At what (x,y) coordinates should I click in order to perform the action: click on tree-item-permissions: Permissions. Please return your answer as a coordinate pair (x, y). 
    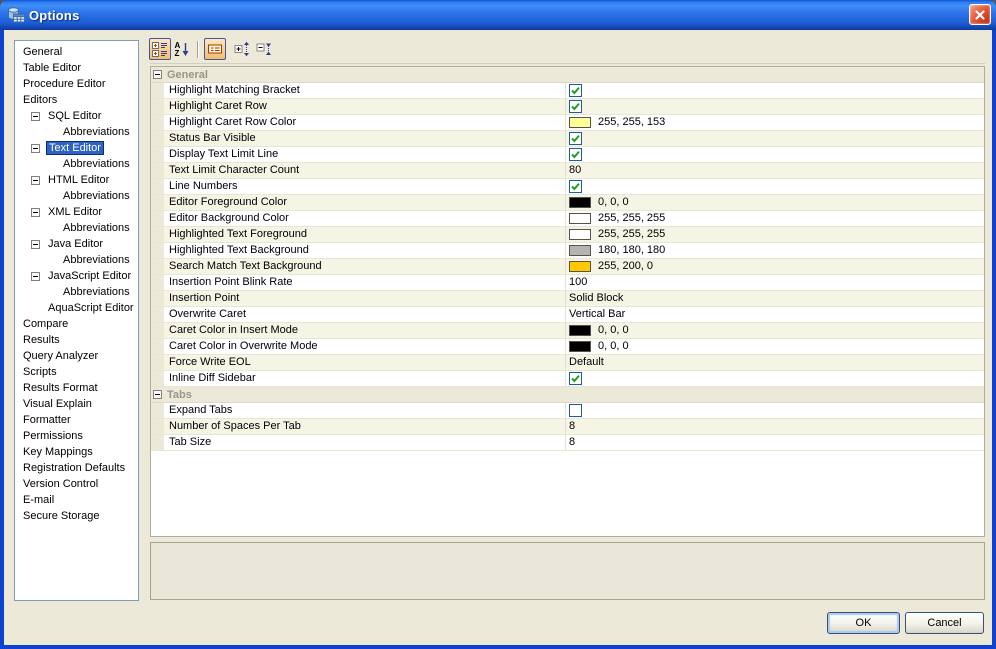
    Looking at the image, I should click on (76, 436).